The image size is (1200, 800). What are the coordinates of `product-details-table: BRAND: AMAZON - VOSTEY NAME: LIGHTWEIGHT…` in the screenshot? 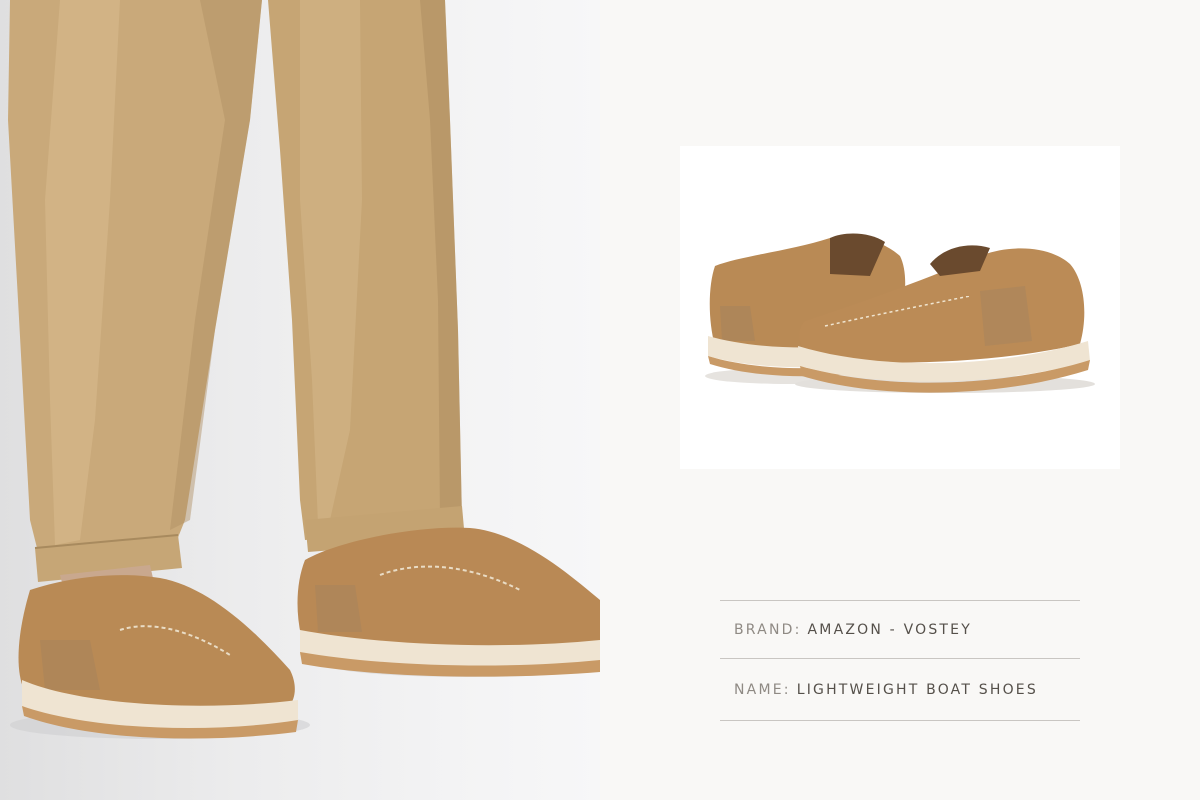 It's located at (900, 660).